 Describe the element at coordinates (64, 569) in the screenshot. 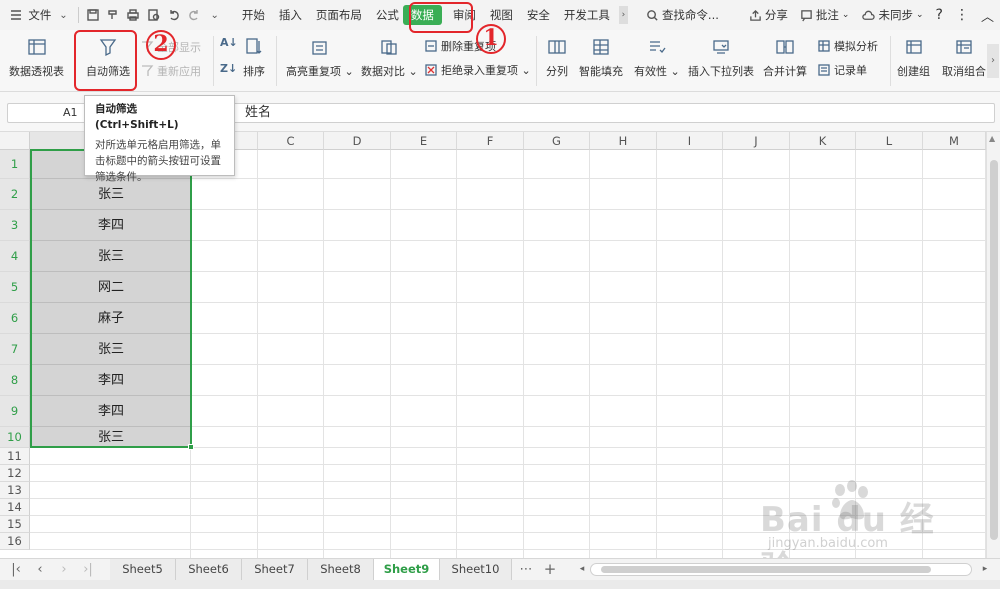

I see `next-sheet-icon: ›` at that location.